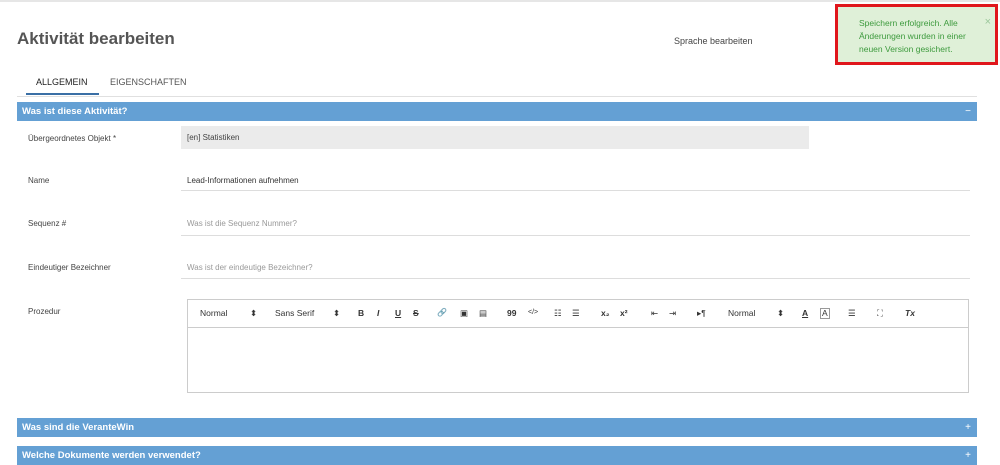 This screenshot has height=465, width=1000. Describe the element at coordinates (442, 312) in the screenshot. I see `link-icon: 🔗` at that location.